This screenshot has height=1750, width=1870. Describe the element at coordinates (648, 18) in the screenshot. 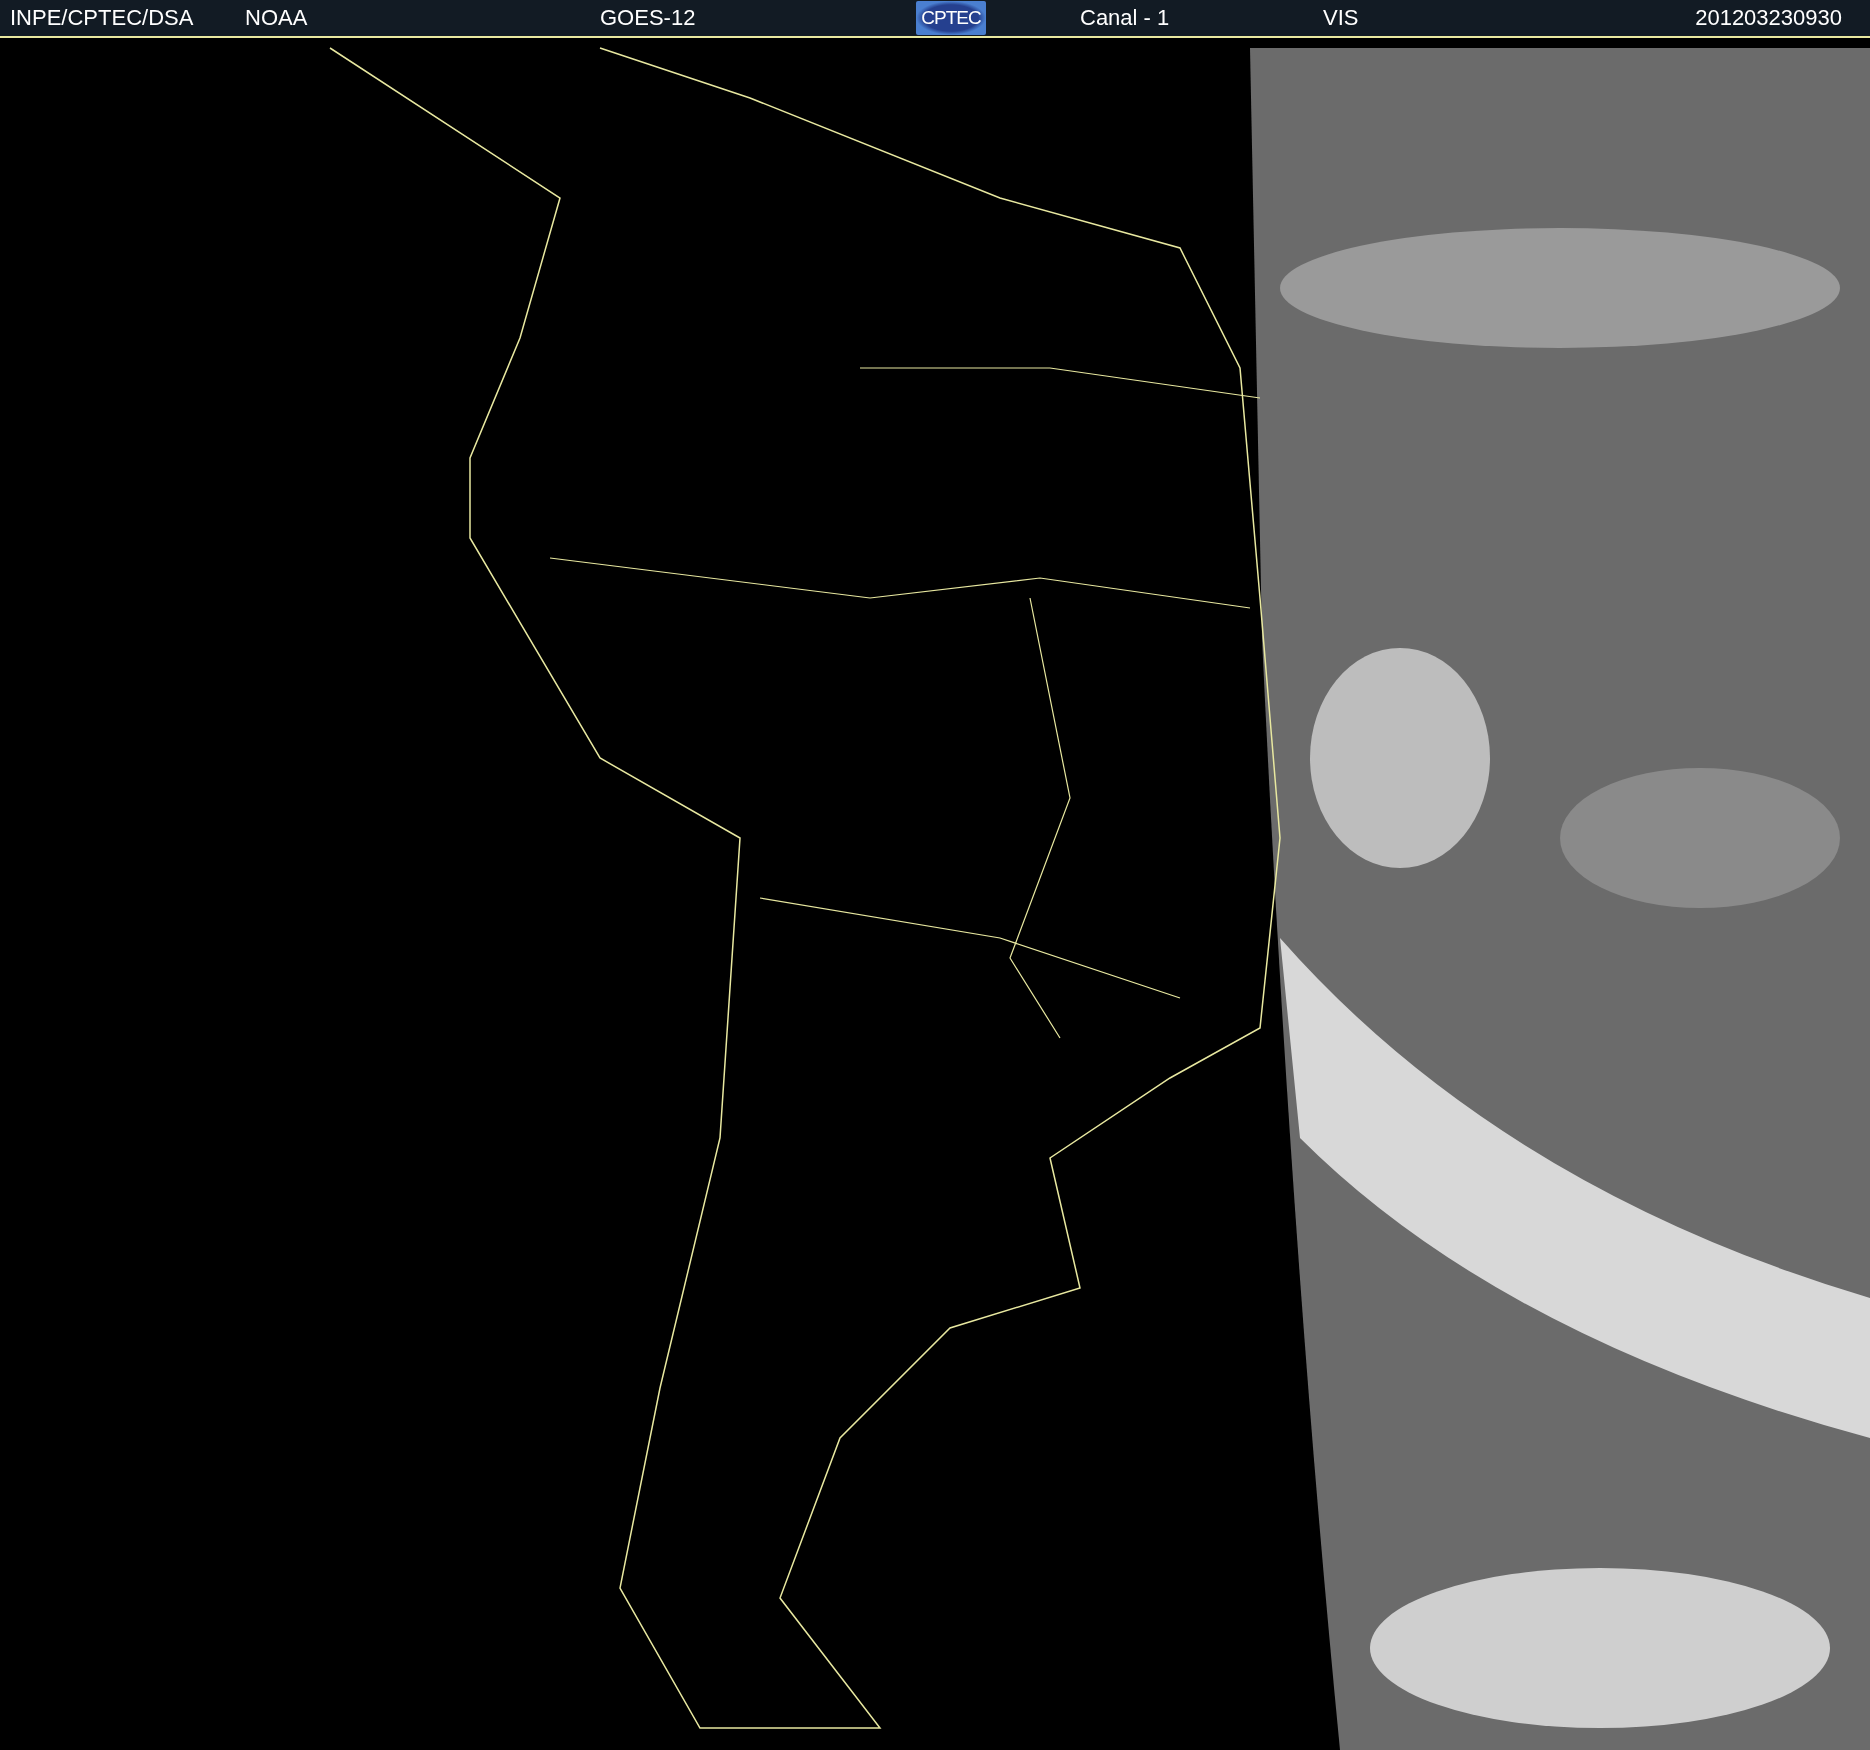

I see `satellite-label: GOES-12` at that location.